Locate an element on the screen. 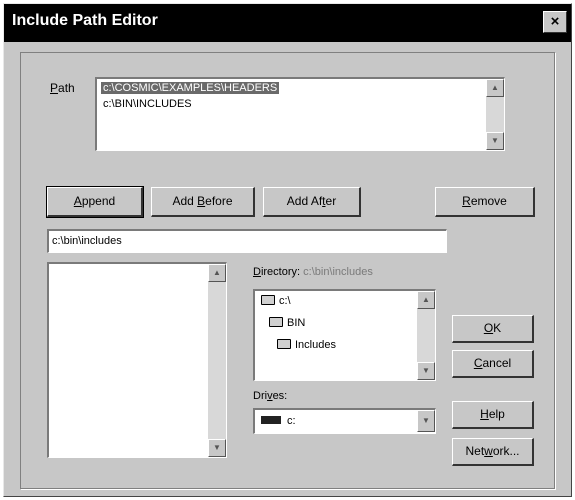  path-list-scrollbar: ▲ ▼ is located at coordinates (495, 114).